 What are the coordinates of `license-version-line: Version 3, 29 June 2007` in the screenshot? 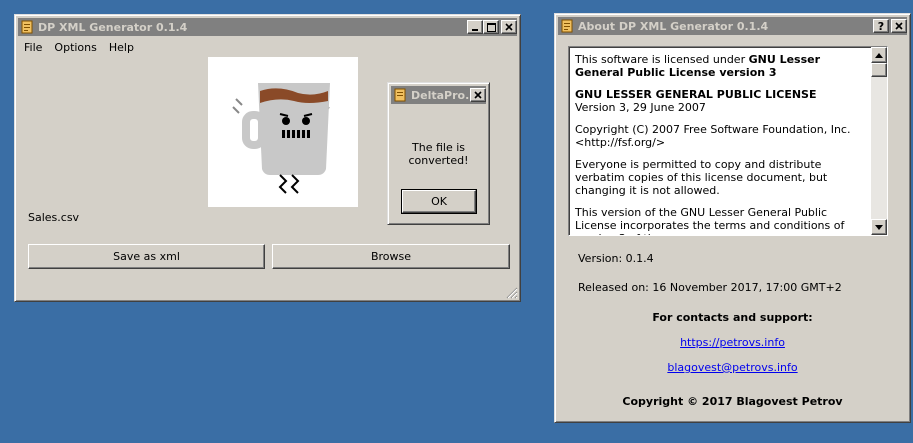 It's located at (640, 107).